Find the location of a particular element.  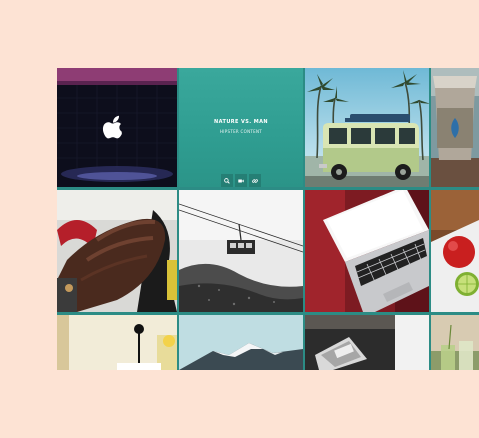

featured-title: NATURE VS. MAN is located at coordinates (241, 122).